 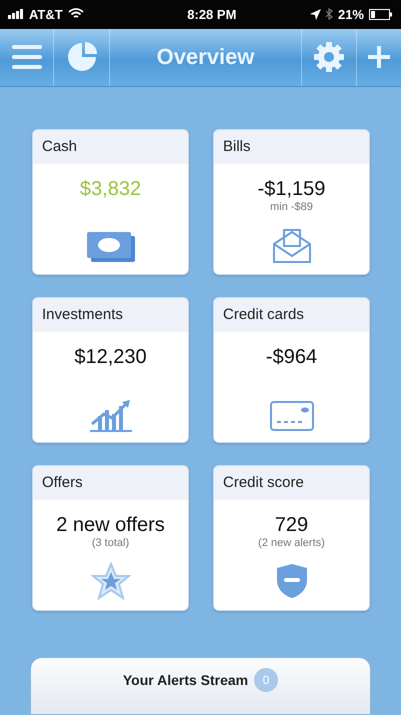 What do you see at coordinates (111, 415) in the screenshot?
I see `chart-icon` at bounding box center [111, 415].